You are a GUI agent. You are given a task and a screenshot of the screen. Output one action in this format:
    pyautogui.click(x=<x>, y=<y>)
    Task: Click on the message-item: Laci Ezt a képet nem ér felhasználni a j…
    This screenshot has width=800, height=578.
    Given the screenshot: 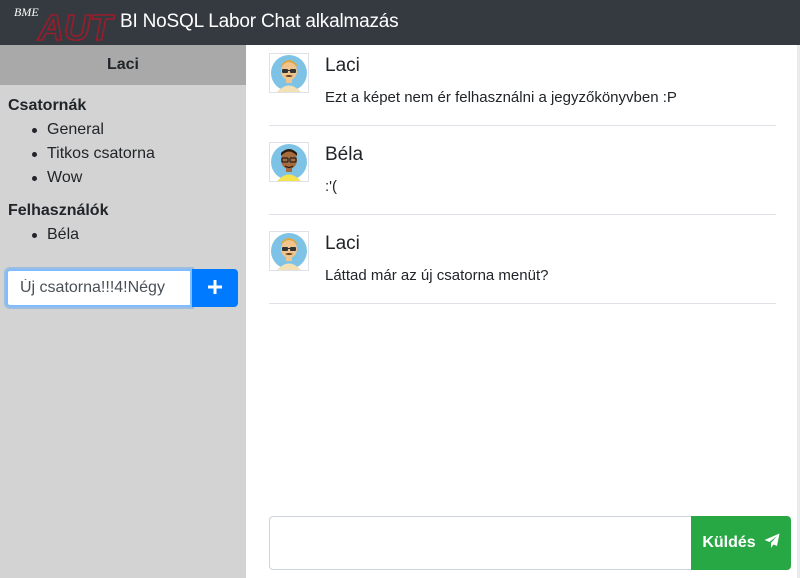 What is the action you would take?
    pyautogui.click(x=522, y=85)
    